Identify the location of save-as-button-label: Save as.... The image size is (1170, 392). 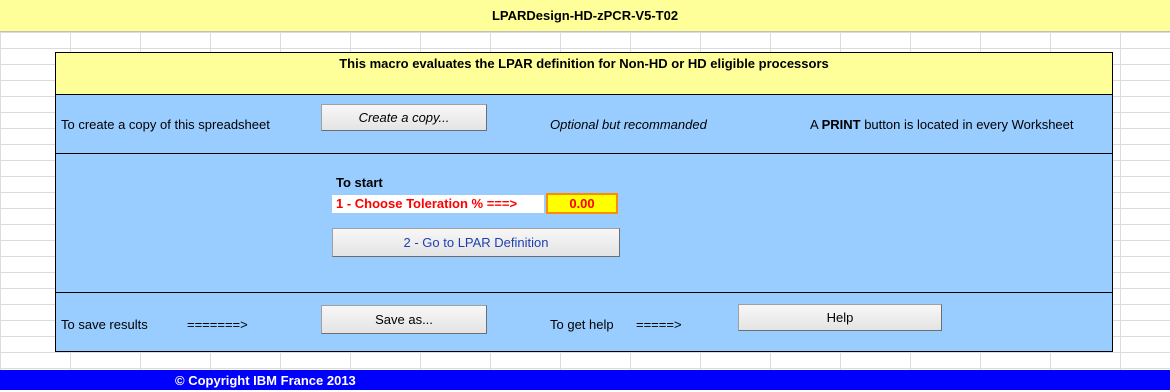
(404, 319).